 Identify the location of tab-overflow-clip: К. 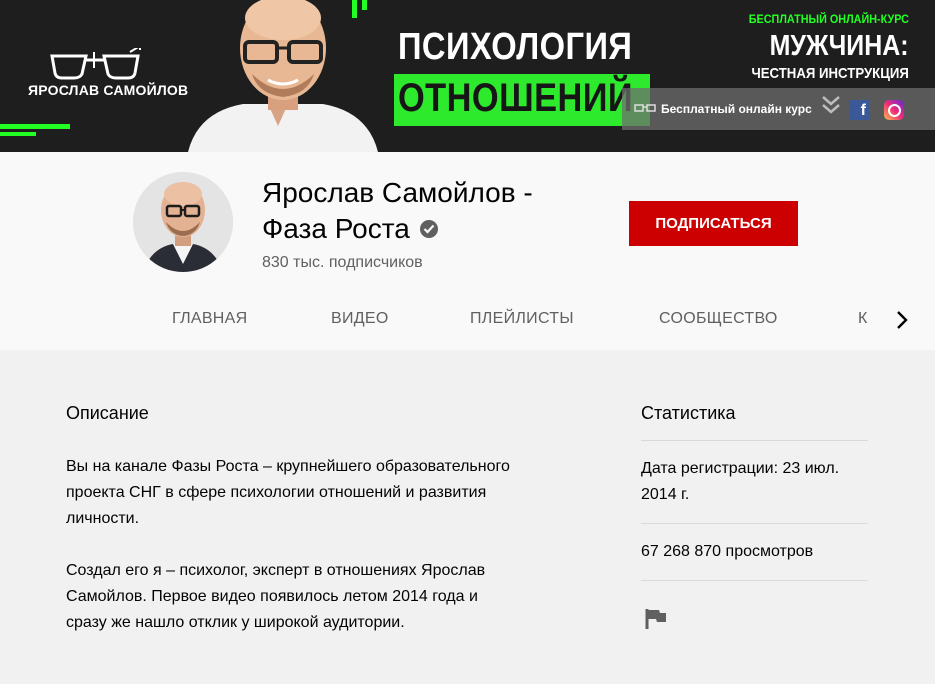
(864, 320).